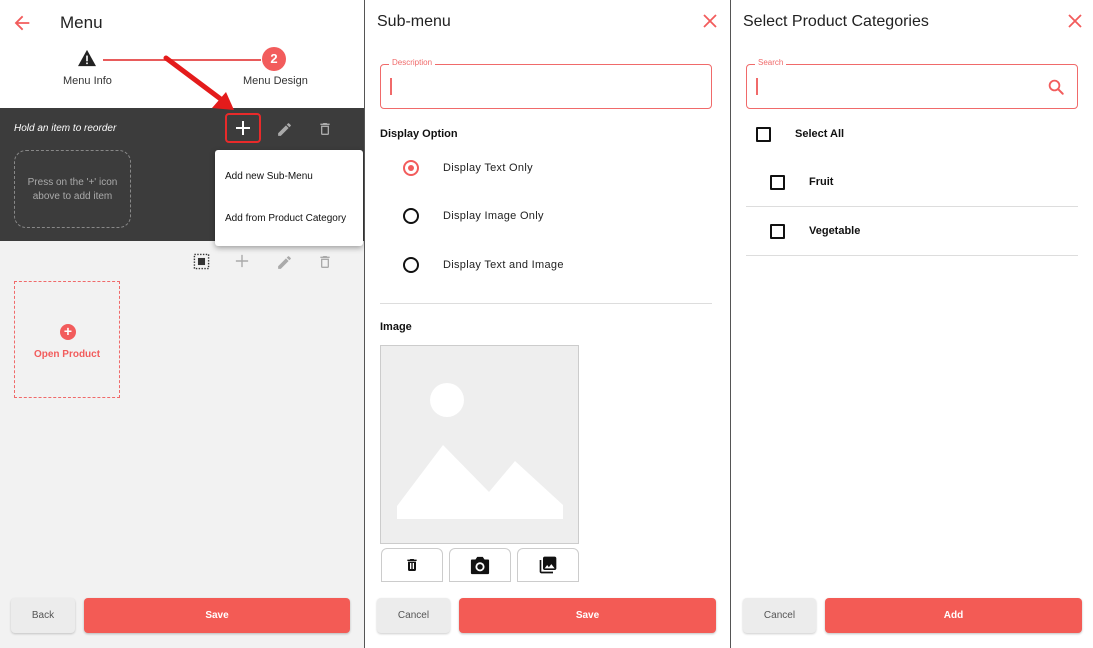 This screenshot has height=648, width=1093. I want to click on step-label-menu-info: Menu Info, so click(87, 81).